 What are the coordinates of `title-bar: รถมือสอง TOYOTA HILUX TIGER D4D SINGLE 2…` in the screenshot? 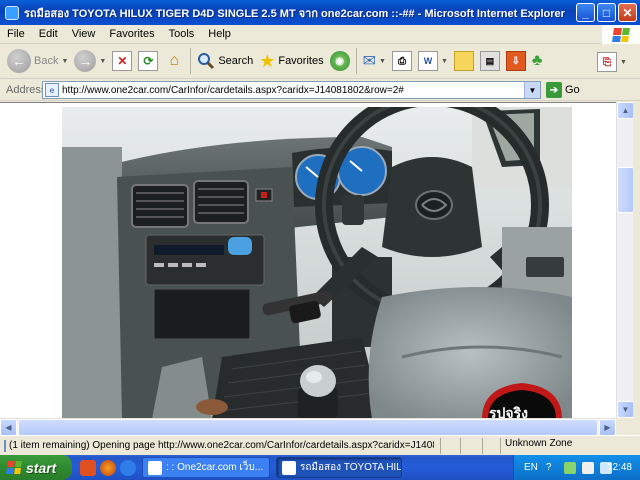 It's located at (320, 12).